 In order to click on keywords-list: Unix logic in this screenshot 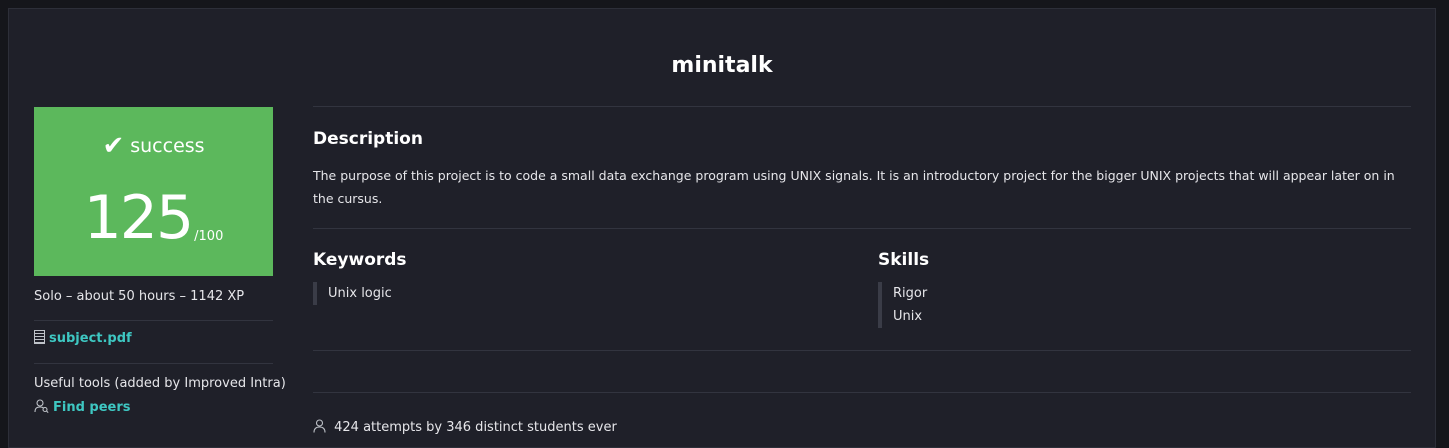, I will do `click(352, 293)`.